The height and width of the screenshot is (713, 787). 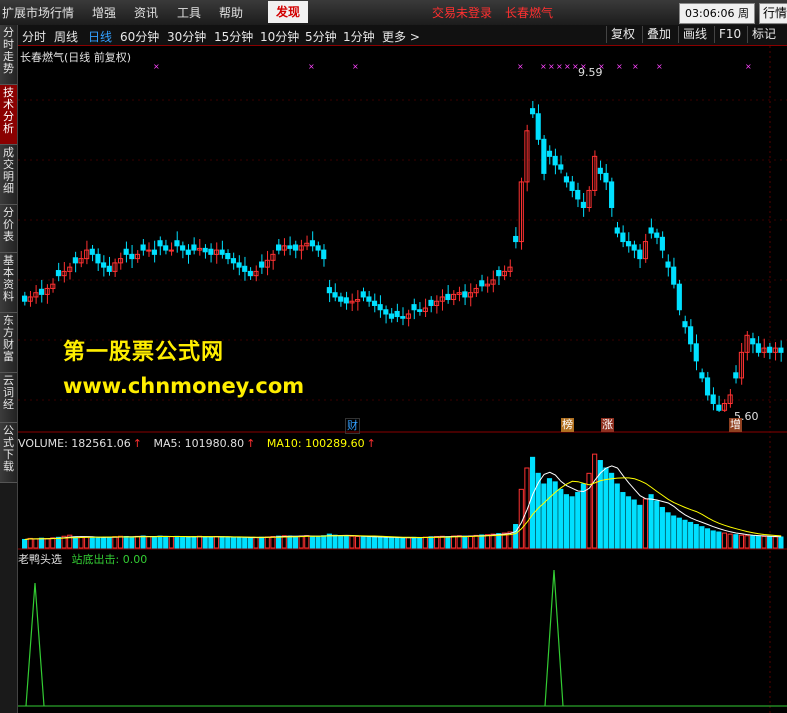 I want to click on ma5-arrow: ↑, so click(x=251, y=443).